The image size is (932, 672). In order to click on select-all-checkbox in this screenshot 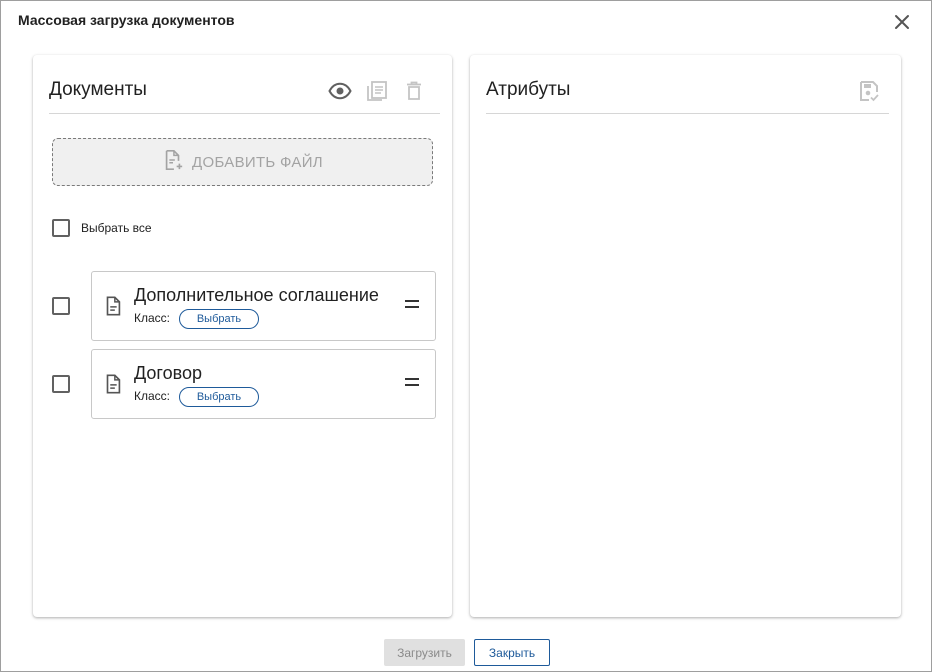, I will do `click(61, 228)`.